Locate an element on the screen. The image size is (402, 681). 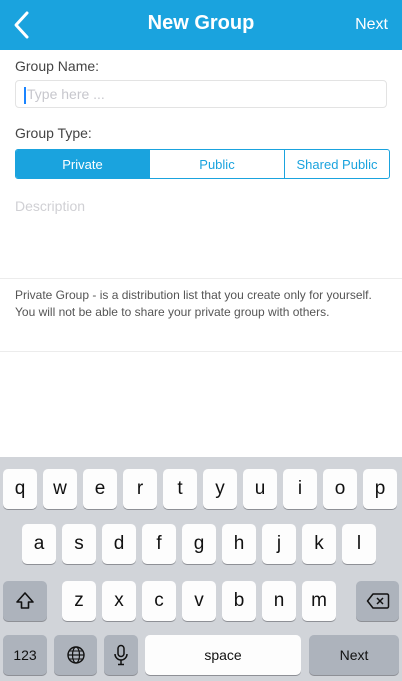
group-type-segmented-control: Private Public Shared Public is located at coordinates (202, 164).